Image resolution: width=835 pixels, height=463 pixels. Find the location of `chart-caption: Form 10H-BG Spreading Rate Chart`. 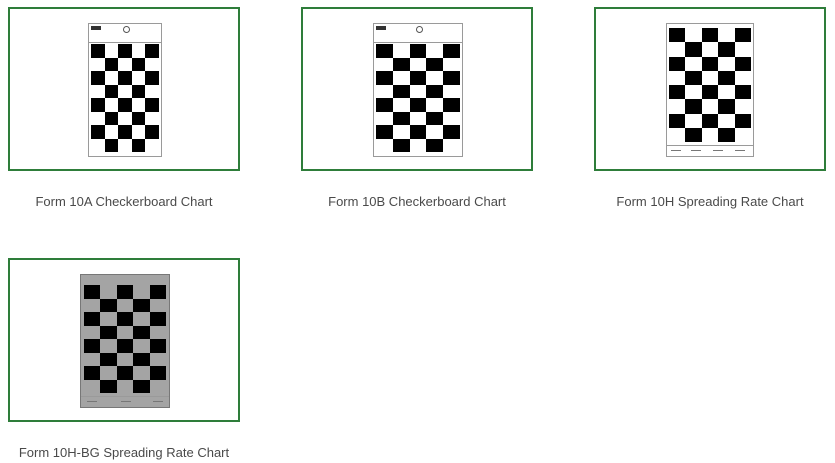

chart-caption: Form 10H-BG Spreading Rate Chart is located at coordinates (124, 452).